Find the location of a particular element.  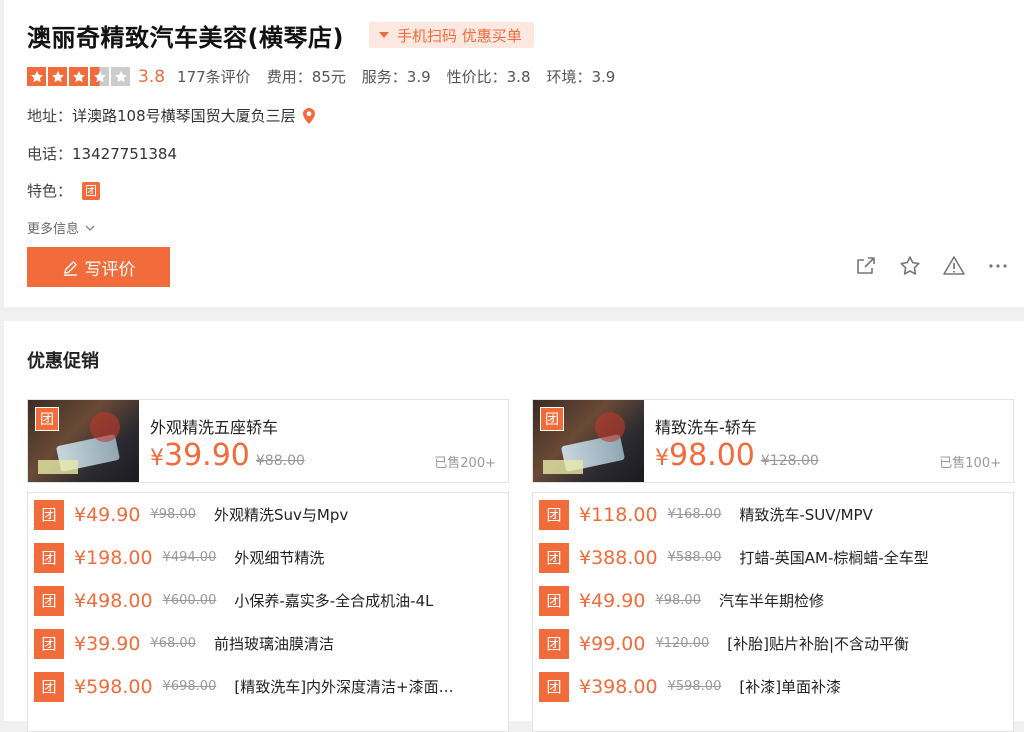

chevron-down-icon is located at coordinates (90, 228).